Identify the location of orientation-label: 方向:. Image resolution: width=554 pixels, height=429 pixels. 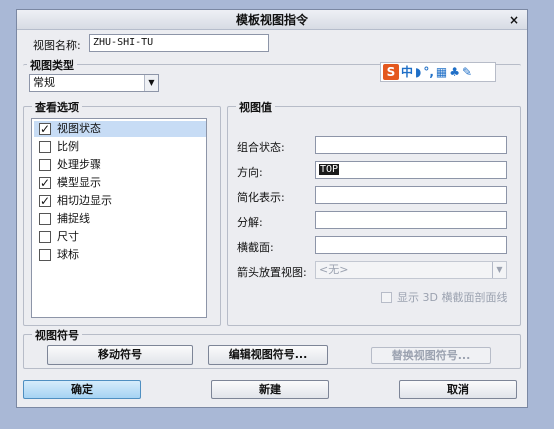
(250, 172).